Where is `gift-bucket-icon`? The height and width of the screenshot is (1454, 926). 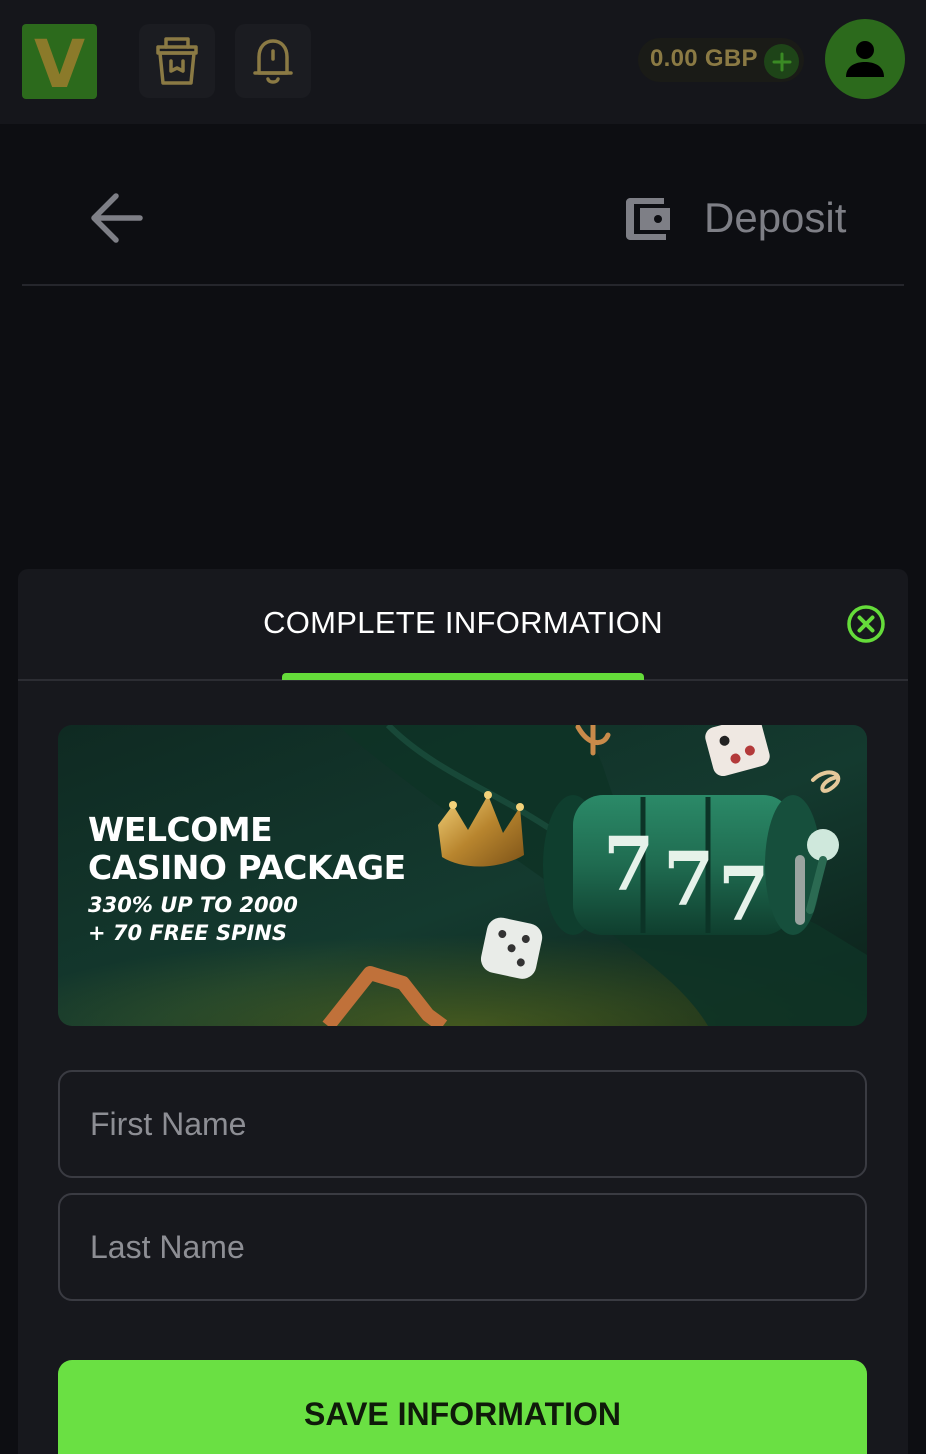
gift-bucket-icon is located at coordinates (177, 61).